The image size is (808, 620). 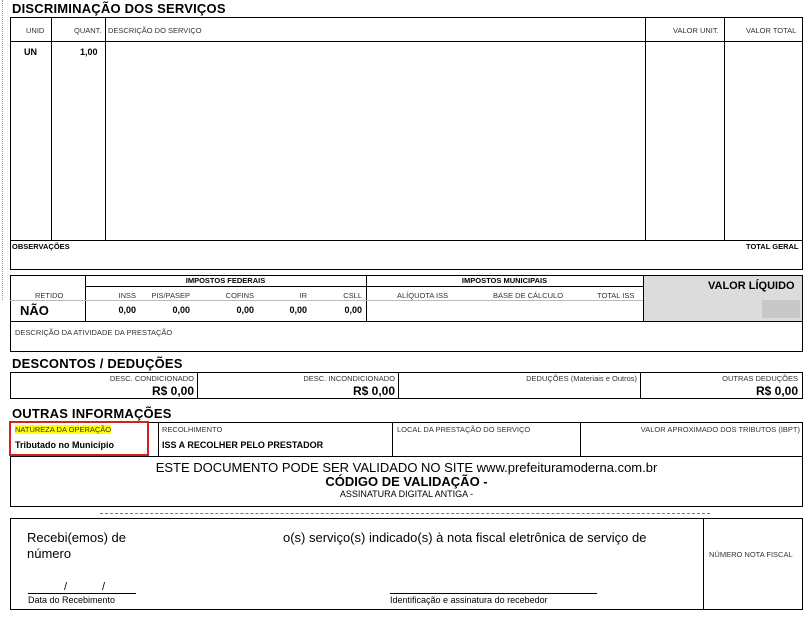 I want to click on header-valor-unit: VALOR UNIT., so click(x=696, y=30).